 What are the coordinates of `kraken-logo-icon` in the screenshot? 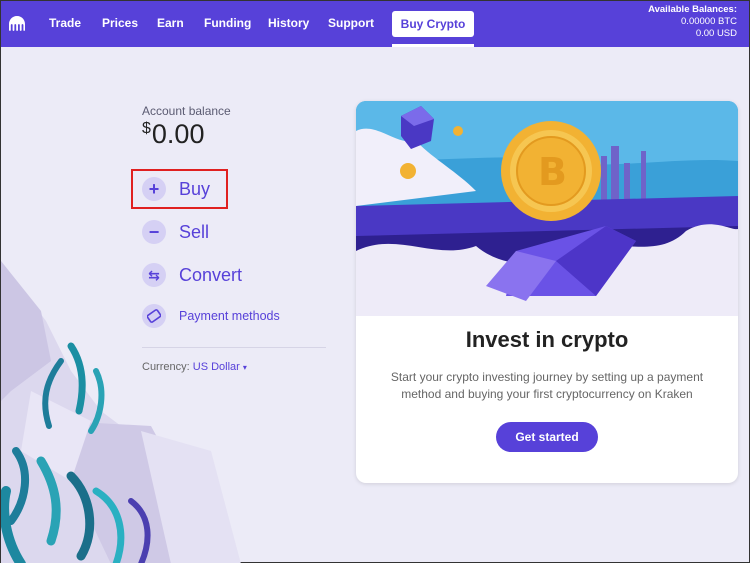 It's located at (17, 24).